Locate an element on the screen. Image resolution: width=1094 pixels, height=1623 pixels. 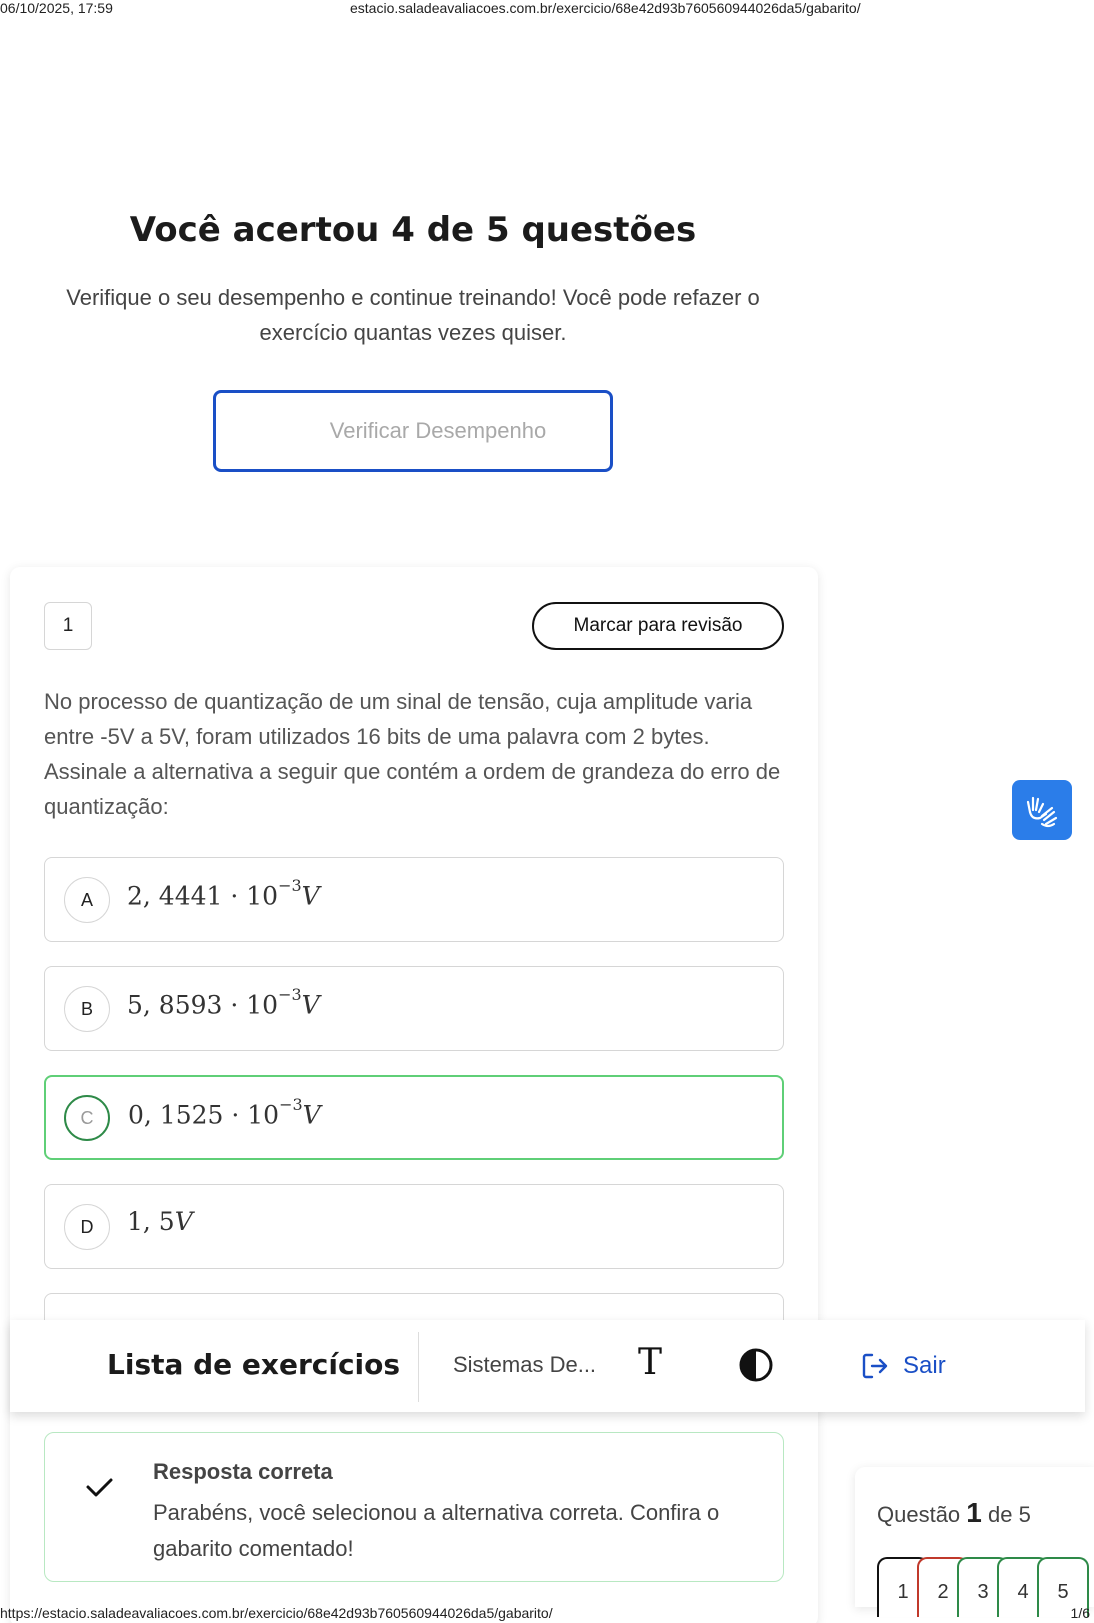
option-c: C 0, 1525 · 10−3V is located at coordinates (414, 1117).